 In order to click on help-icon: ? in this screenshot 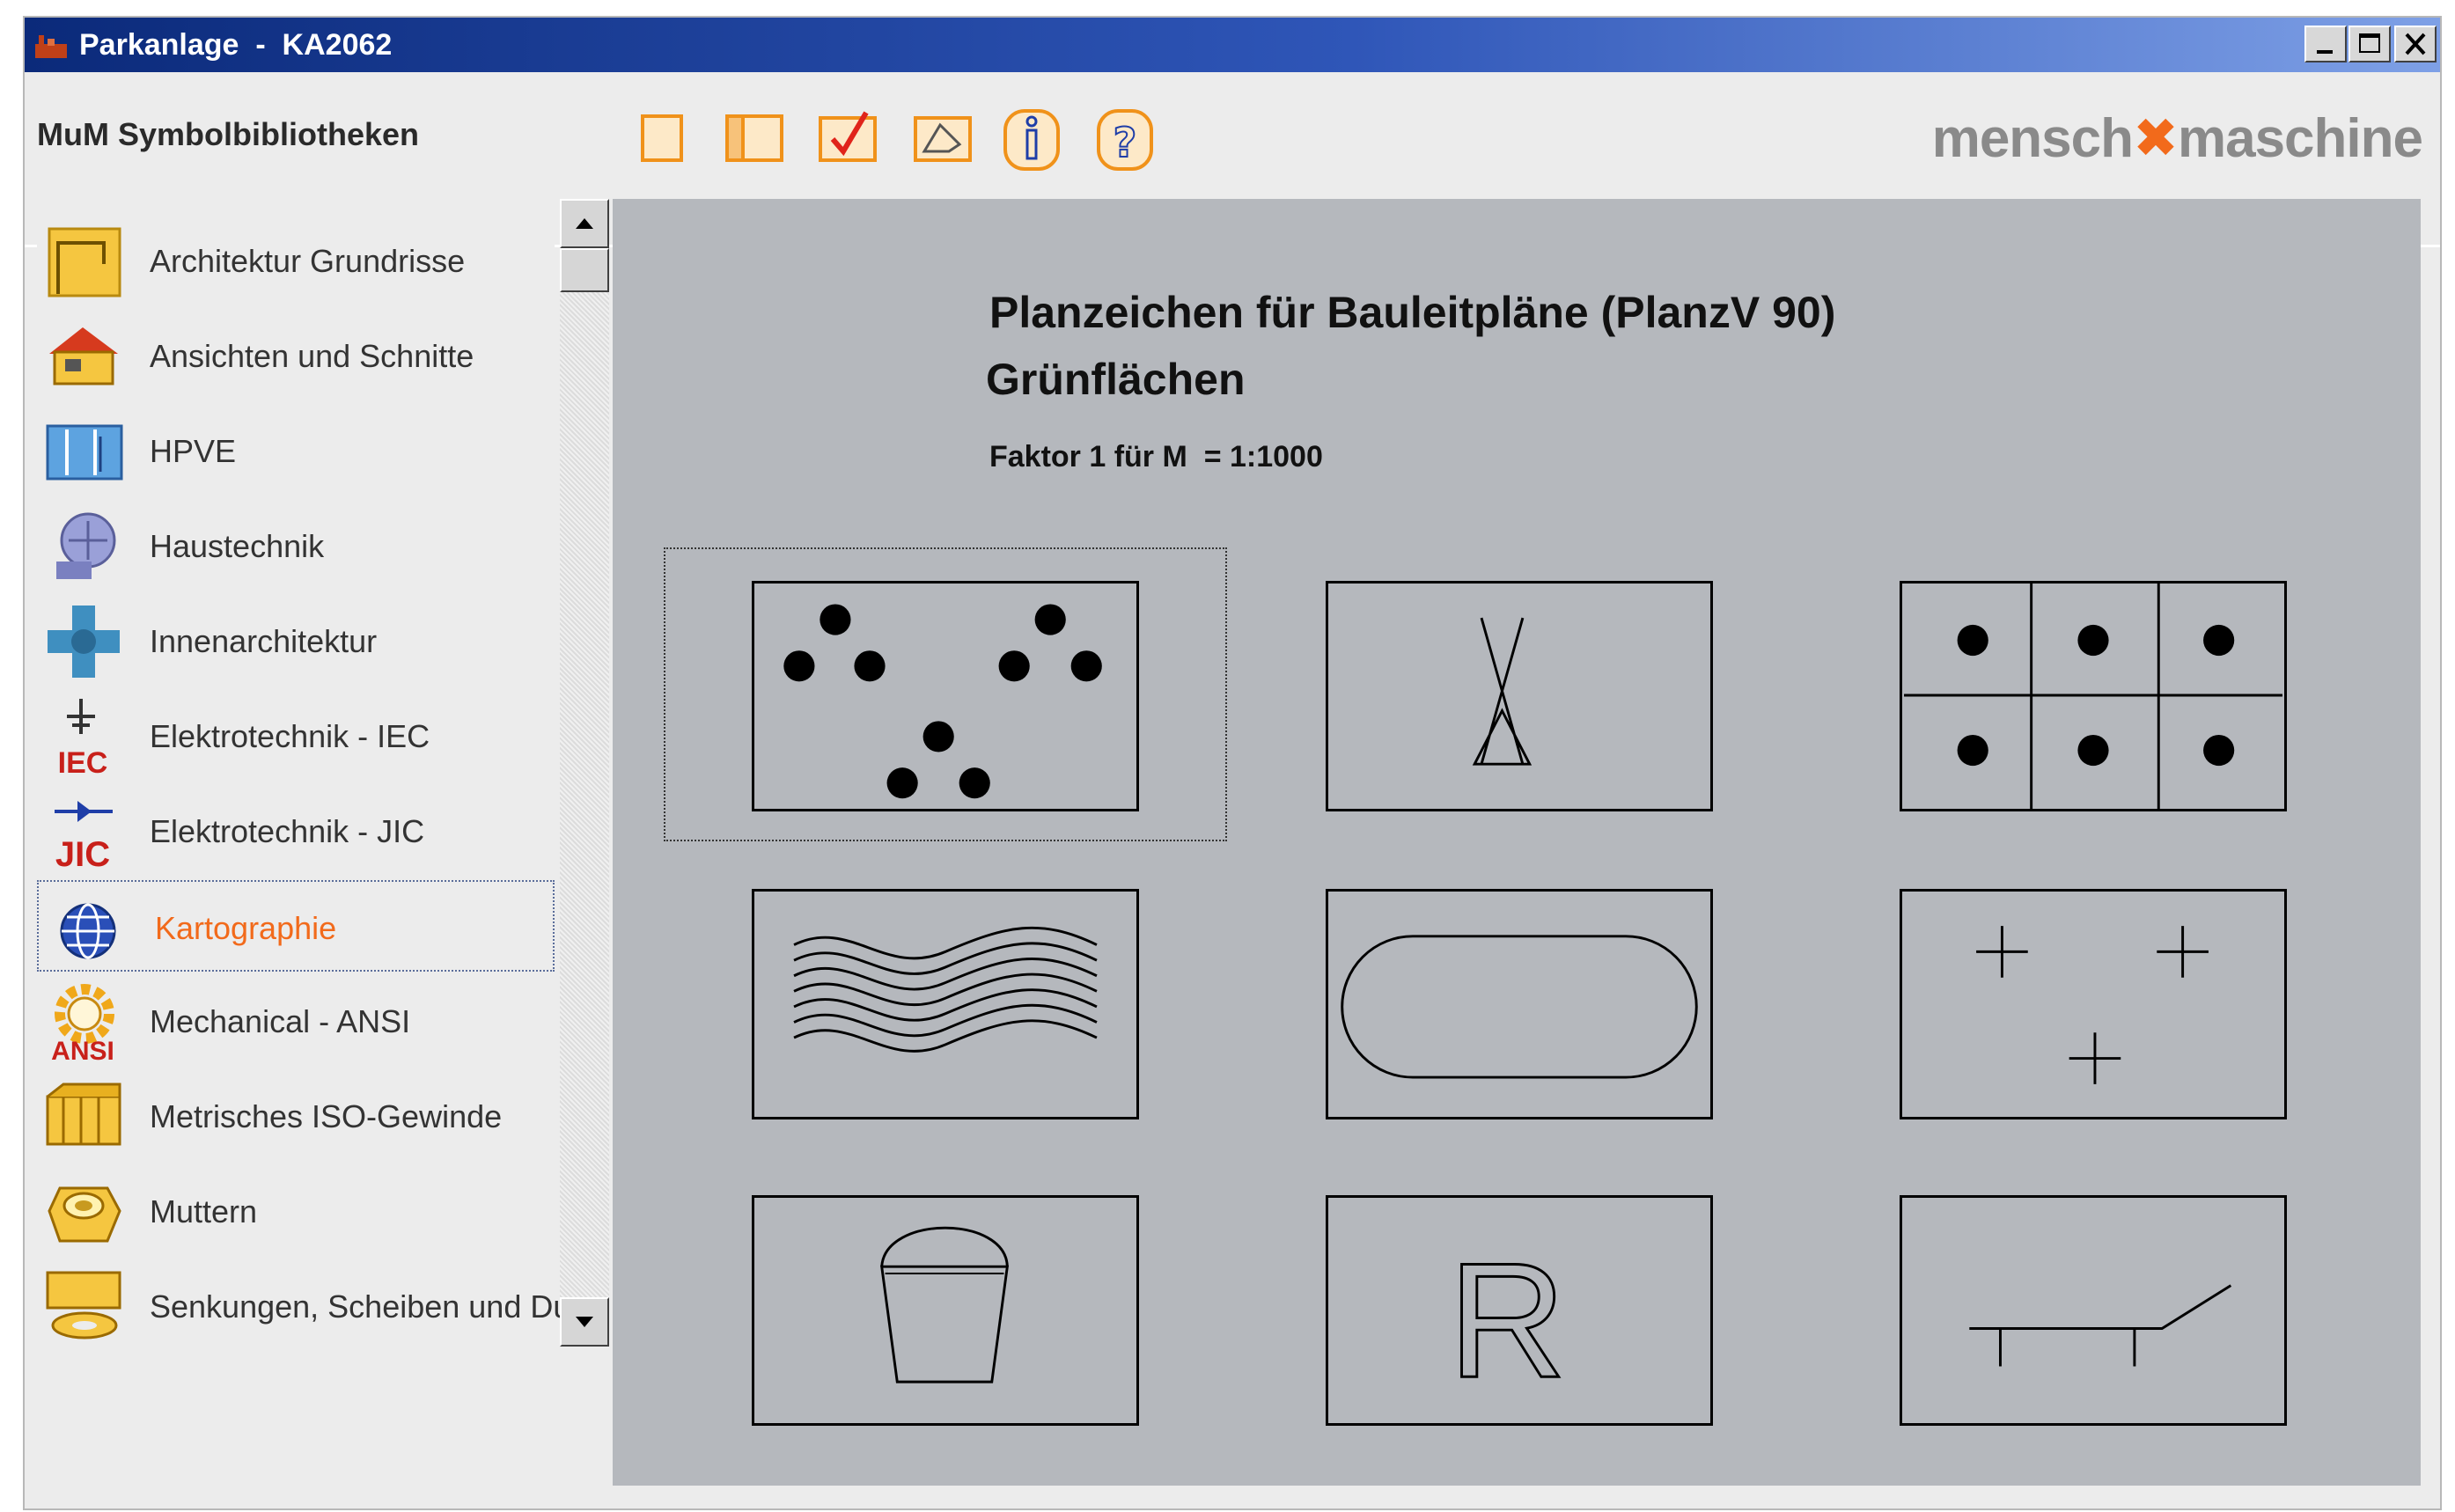, I will do `click(1125, 140)`.